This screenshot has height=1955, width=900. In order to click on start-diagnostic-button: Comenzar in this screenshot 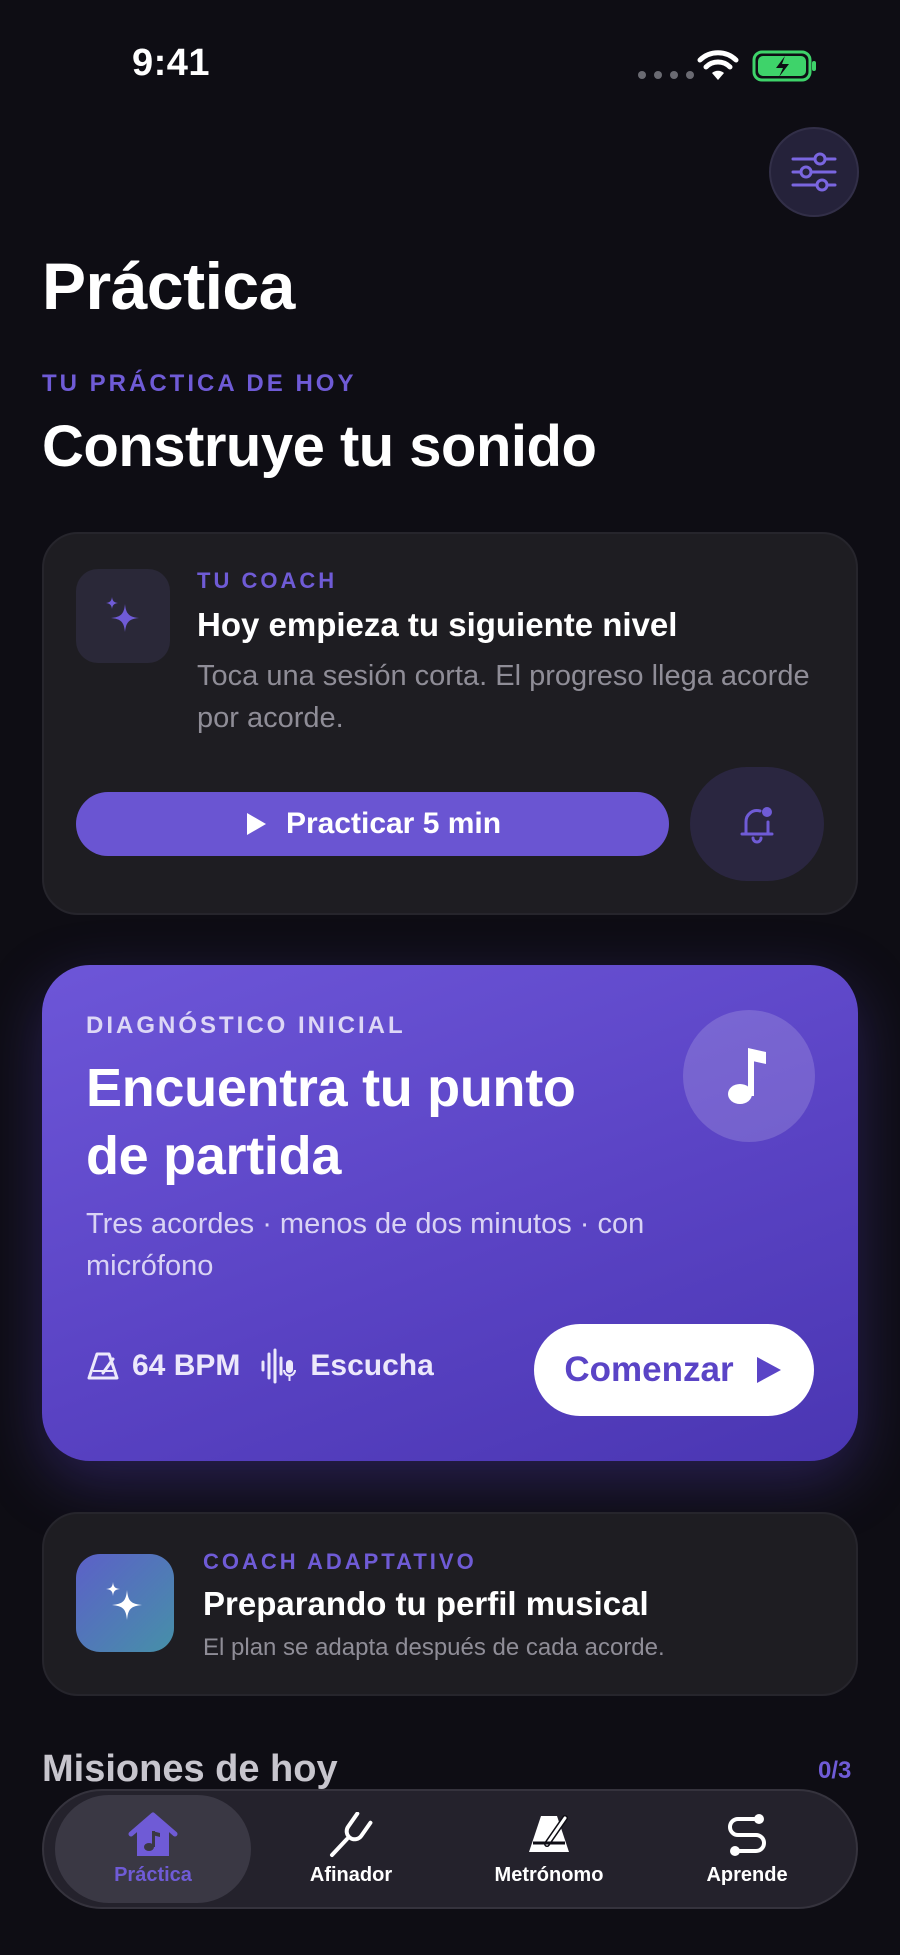, I will do `click(674, 1370)`.